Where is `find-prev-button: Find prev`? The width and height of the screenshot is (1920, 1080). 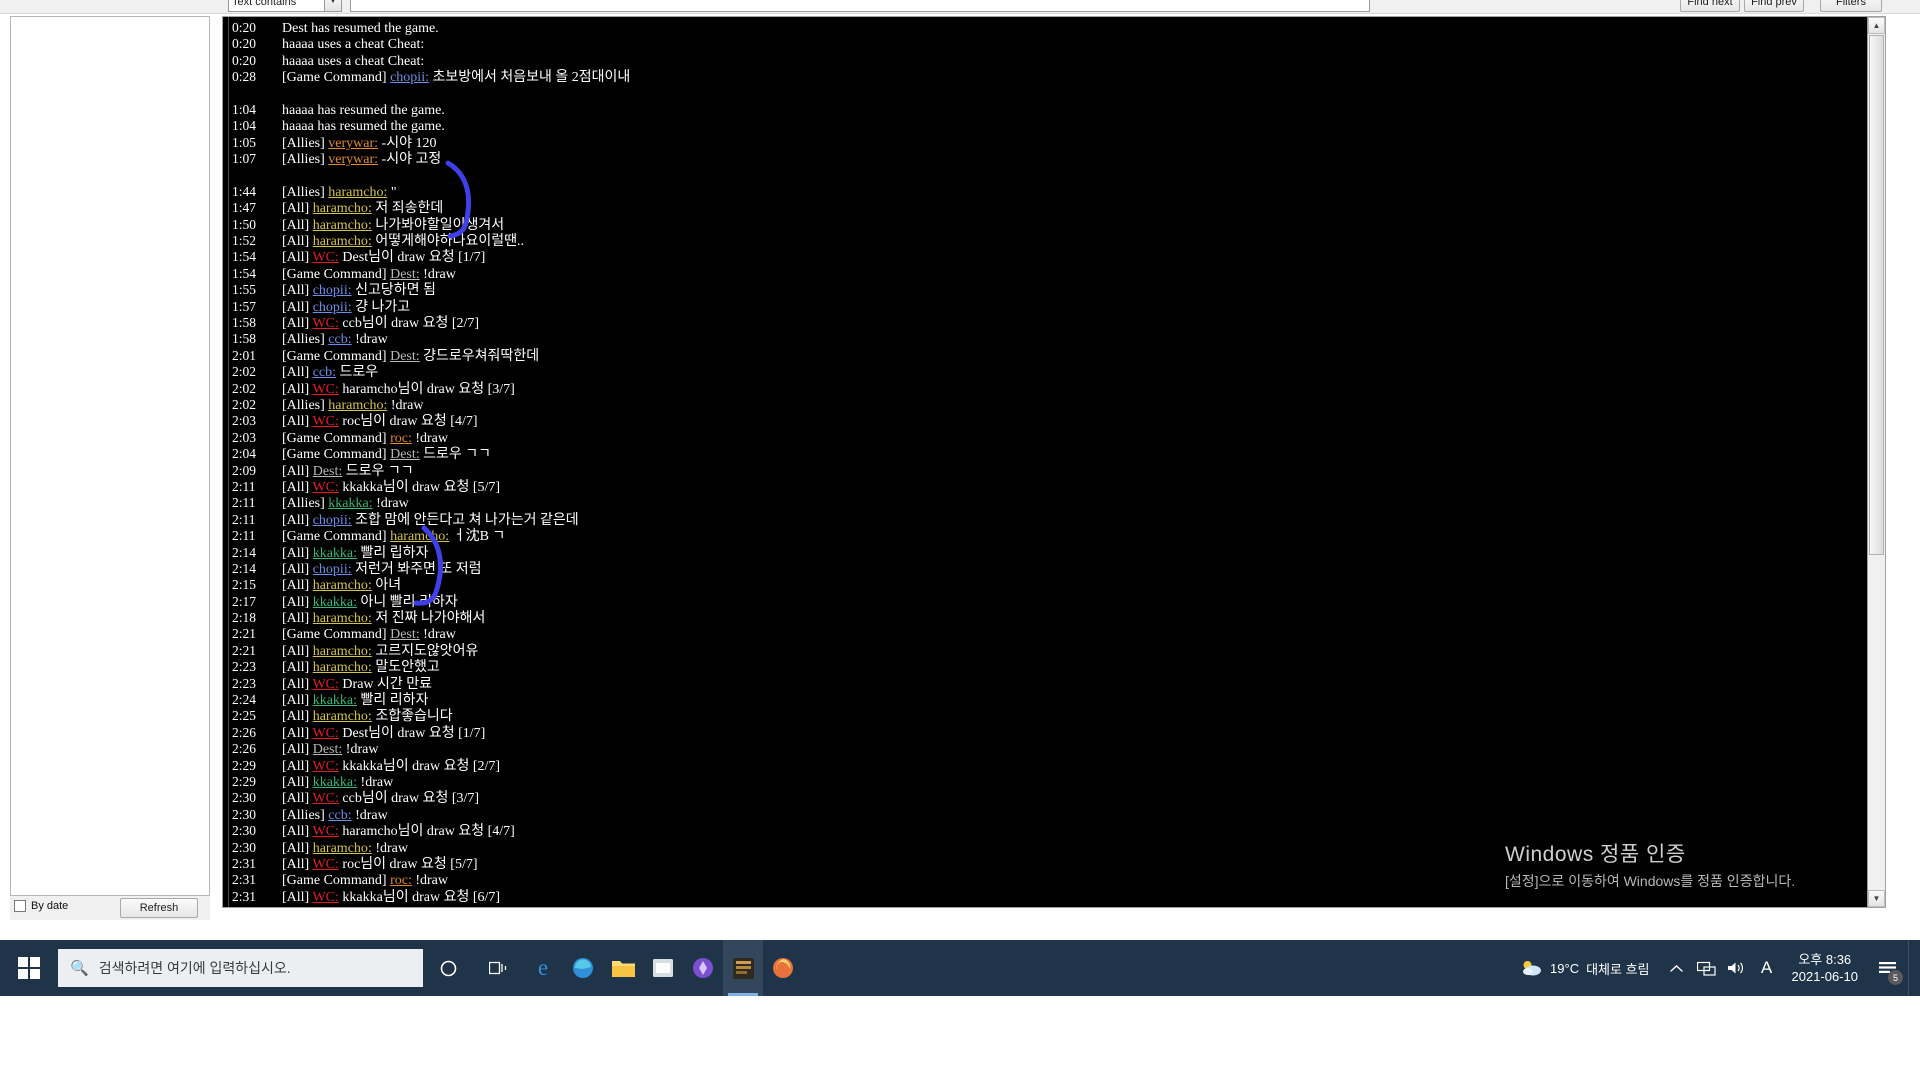 find-prev-button: Find prev is located at coordinates (1774, 6).